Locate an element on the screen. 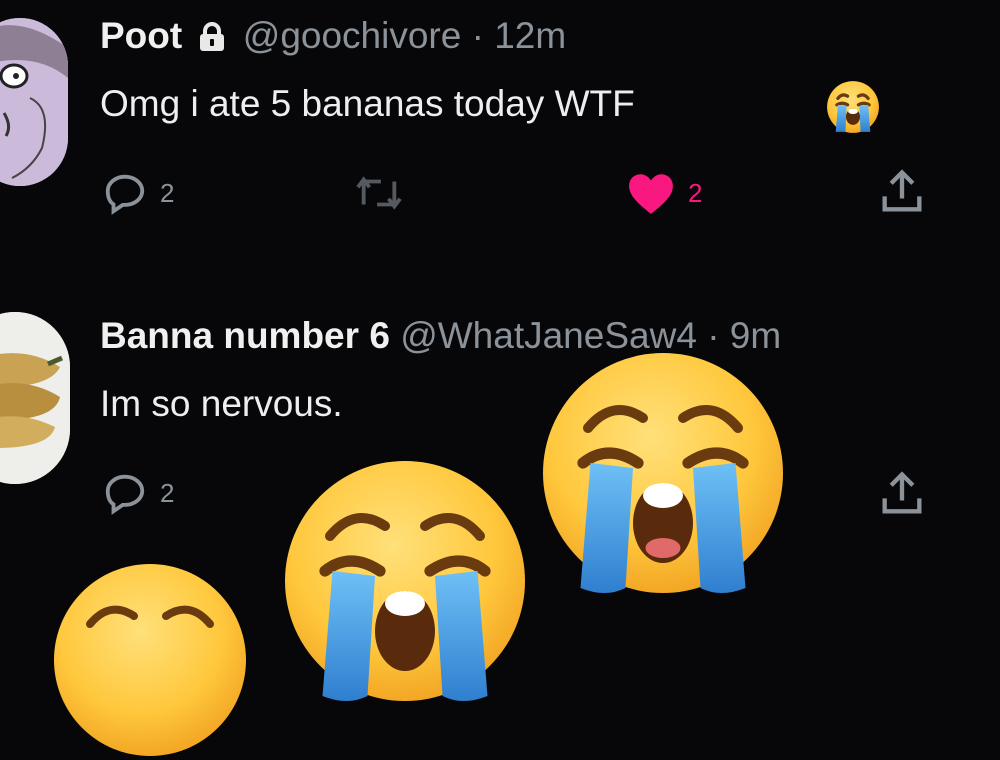  tweet-text: Im so nervous. is located at coordinates (221, 404).